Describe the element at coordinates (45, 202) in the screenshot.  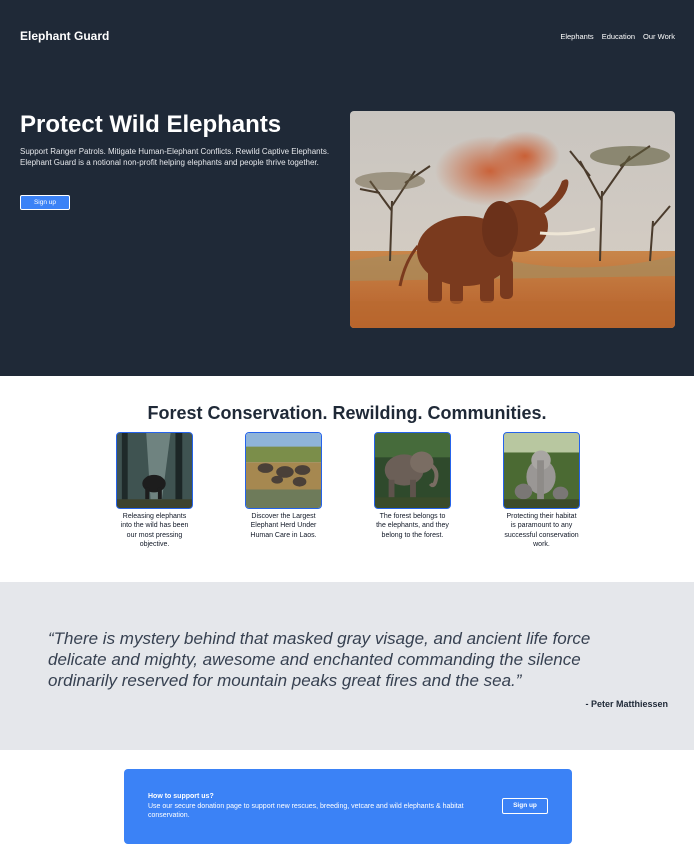
I see `hero-signup-button: Sign up` at that location.